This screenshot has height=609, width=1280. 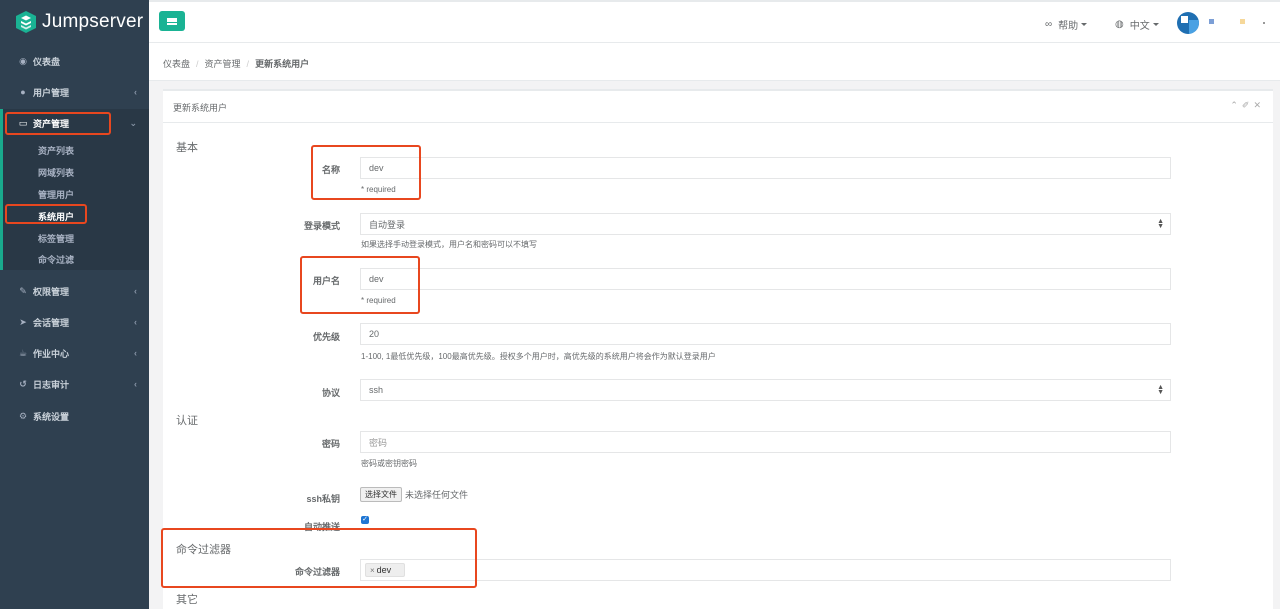 I want to click on globe-icon: ◍, so click(x=1119, y=24).